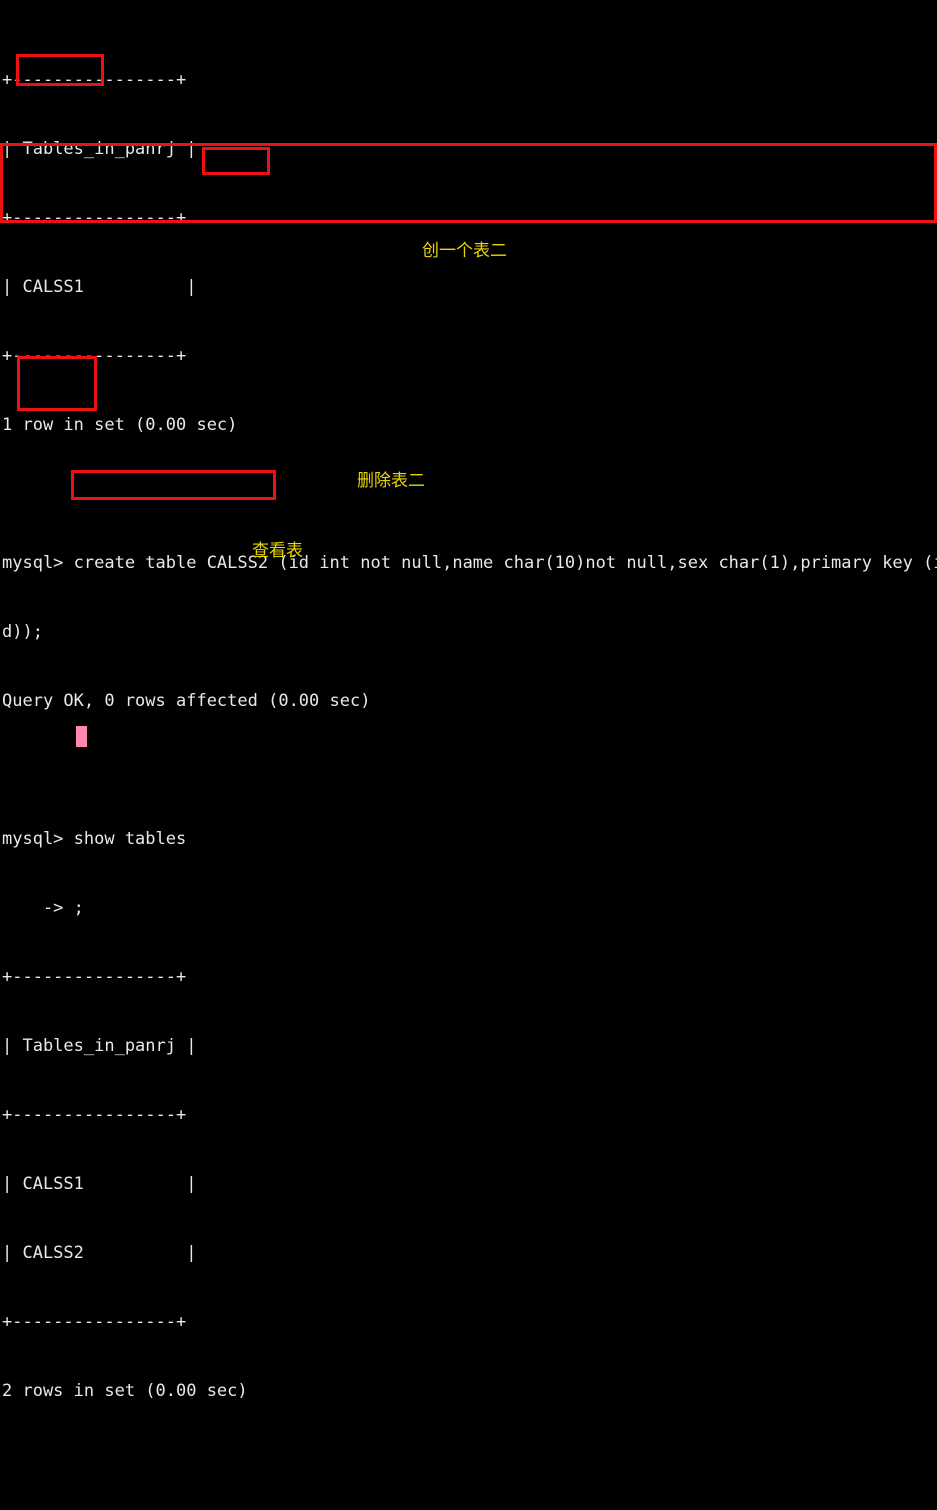 This screenshot has height=1510, width=937. What do you see at coordinates (464, 251) in the screenshot?
I see `annotation-create-table-two: 创一个表二` at bounding box center [464, 251].